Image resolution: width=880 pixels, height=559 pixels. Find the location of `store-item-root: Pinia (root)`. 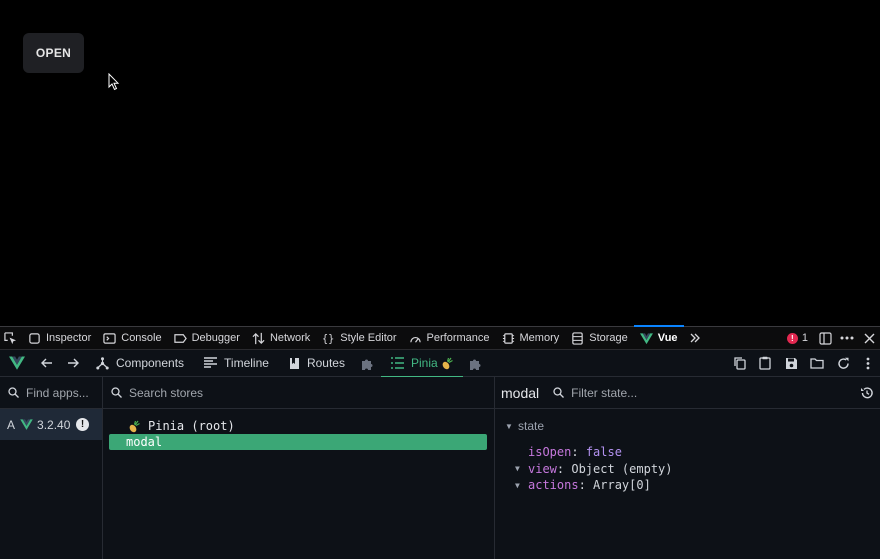

store-item-root: Pinia (root) is located at coordinates (298, 426).